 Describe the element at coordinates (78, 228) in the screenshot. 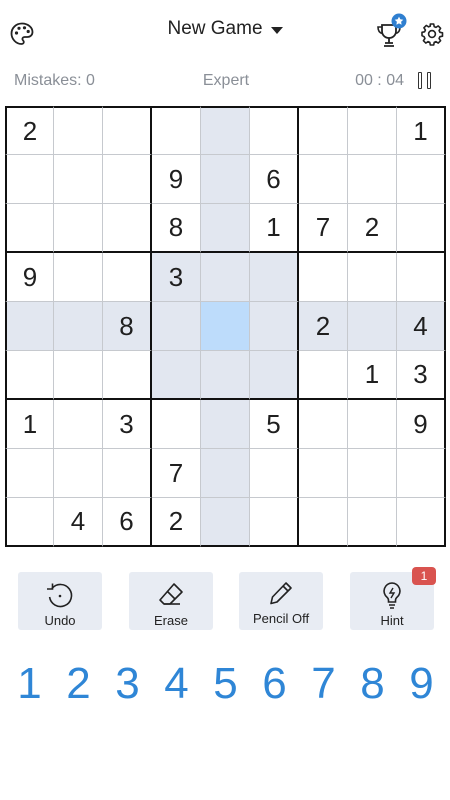

I see `cell-r3c2` at that location.